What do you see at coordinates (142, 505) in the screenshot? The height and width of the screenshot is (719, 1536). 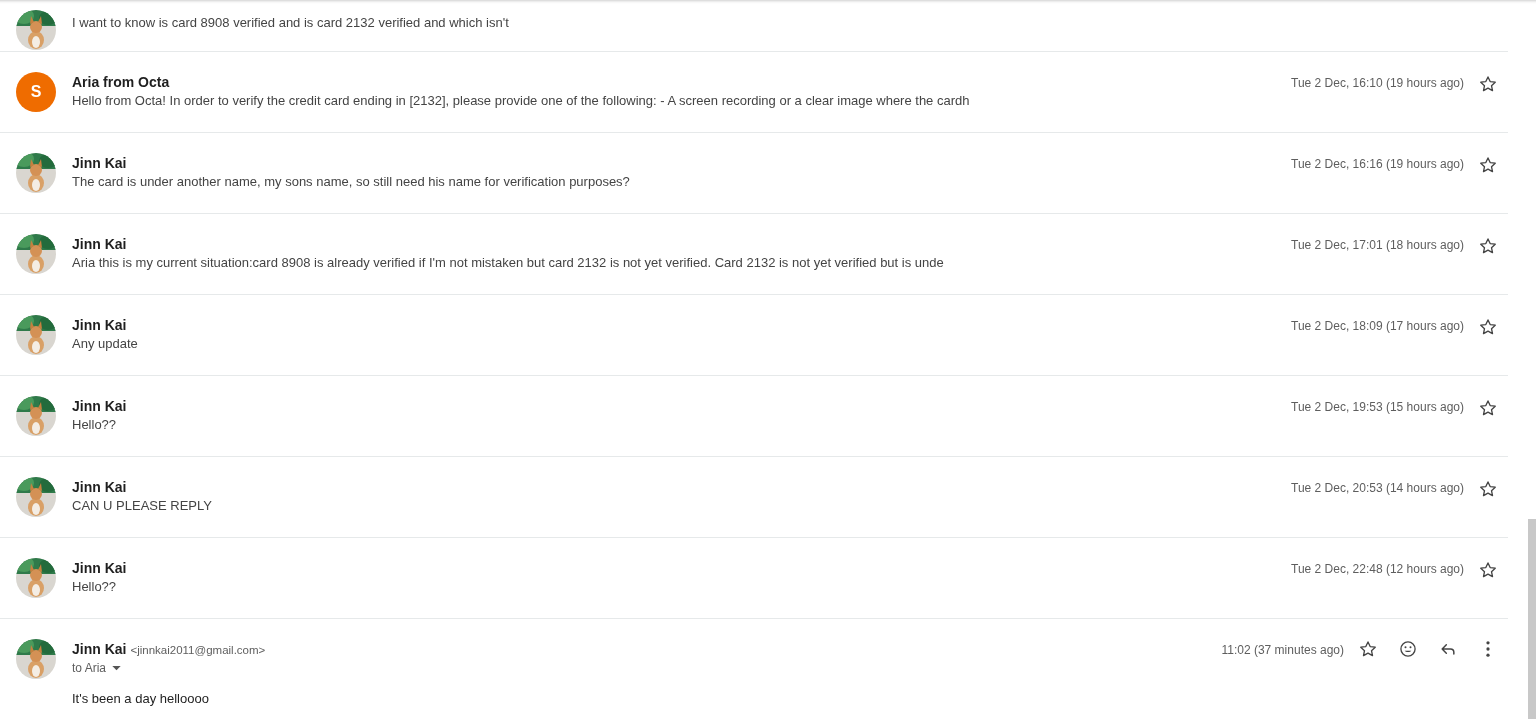 I see `message-snippet: CAN U PLEASE REPLY` at bounding box center [142, 505].